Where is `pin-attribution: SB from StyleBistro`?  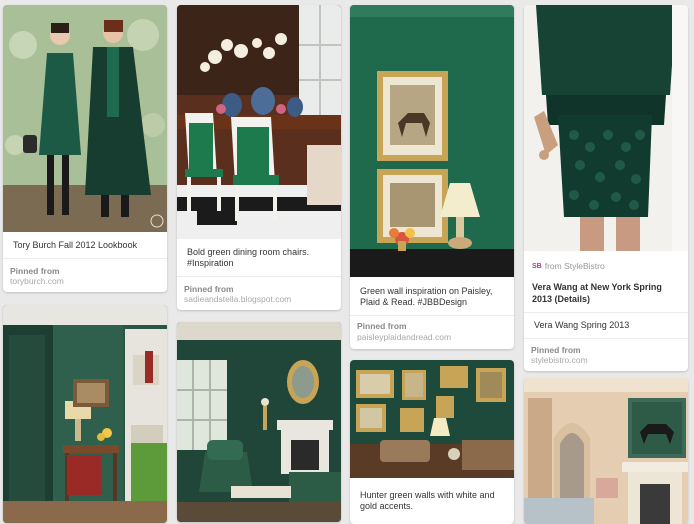
pin-attribution: SB from StyleBistro is located at coordinates (568, 266).